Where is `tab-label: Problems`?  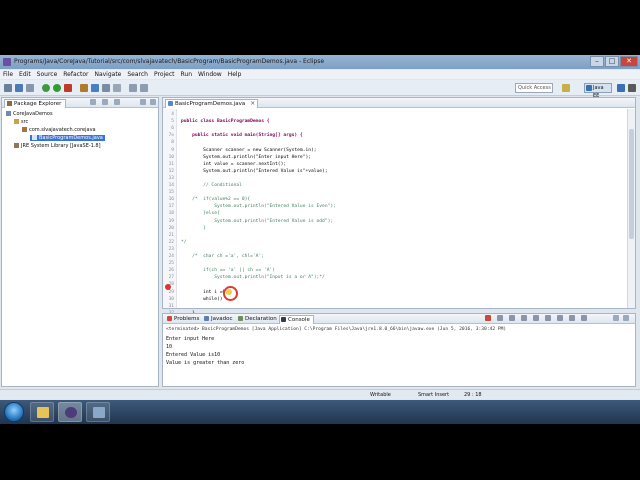 tab-label: Problems is located at coordinates (187, 319).